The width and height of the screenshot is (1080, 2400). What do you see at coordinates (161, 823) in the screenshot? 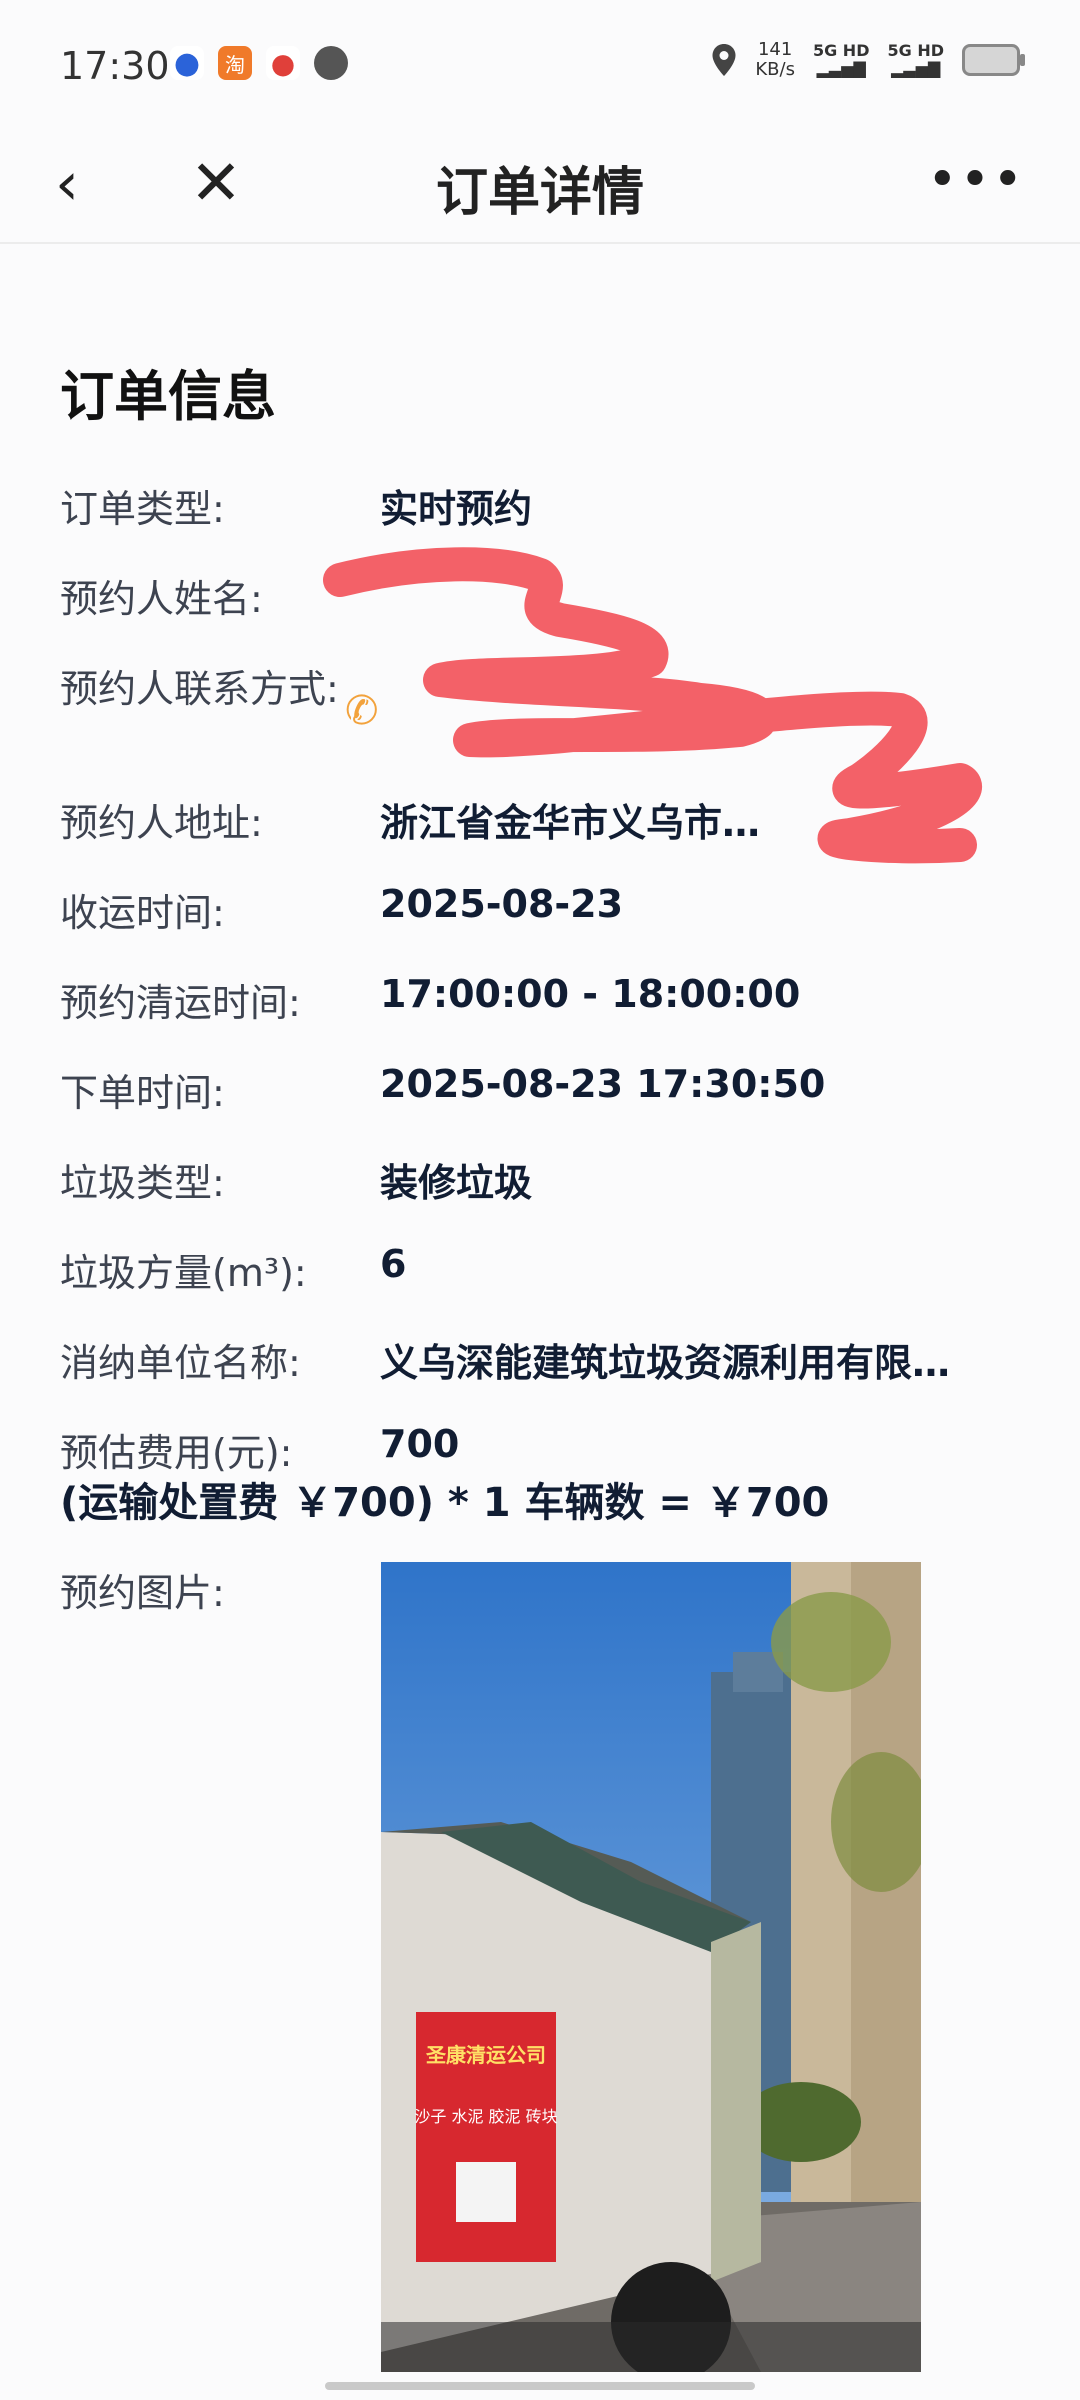
I see `field-label: 预约人地址:` at bounding box center [161, 823].